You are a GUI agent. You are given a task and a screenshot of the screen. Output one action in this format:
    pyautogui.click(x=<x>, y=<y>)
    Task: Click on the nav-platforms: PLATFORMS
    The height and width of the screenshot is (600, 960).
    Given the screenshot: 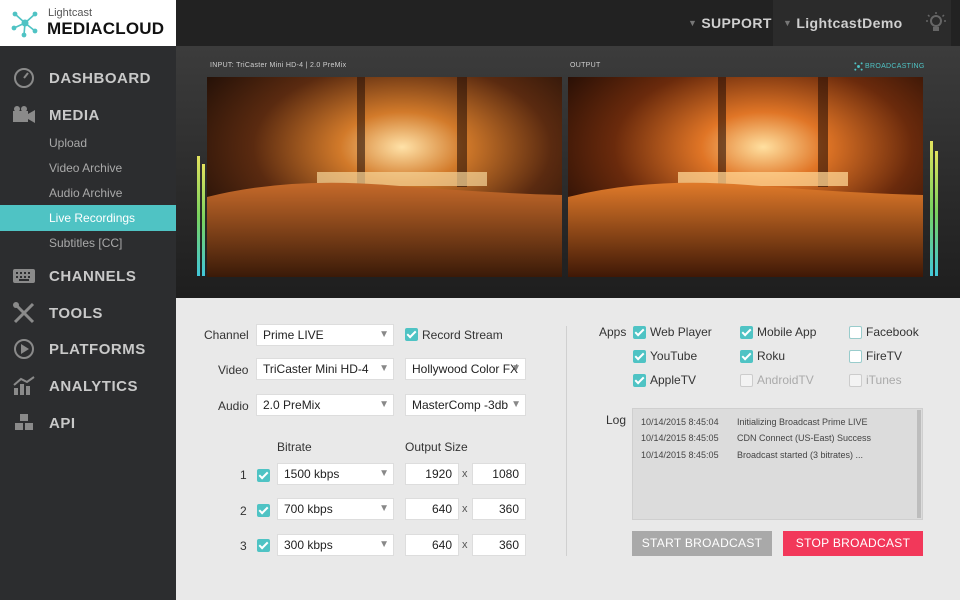 What is the action you would take?
    pyautogui.click(x=88, y=349)
    